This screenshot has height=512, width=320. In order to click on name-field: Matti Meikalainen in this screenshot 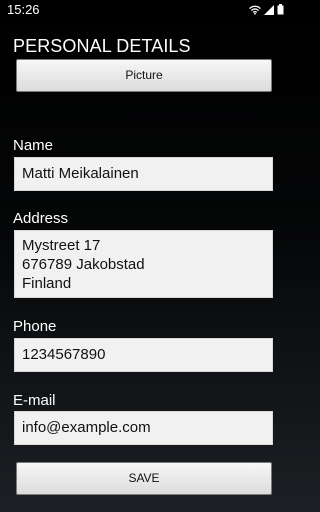, I will do `click(143, 174)`.